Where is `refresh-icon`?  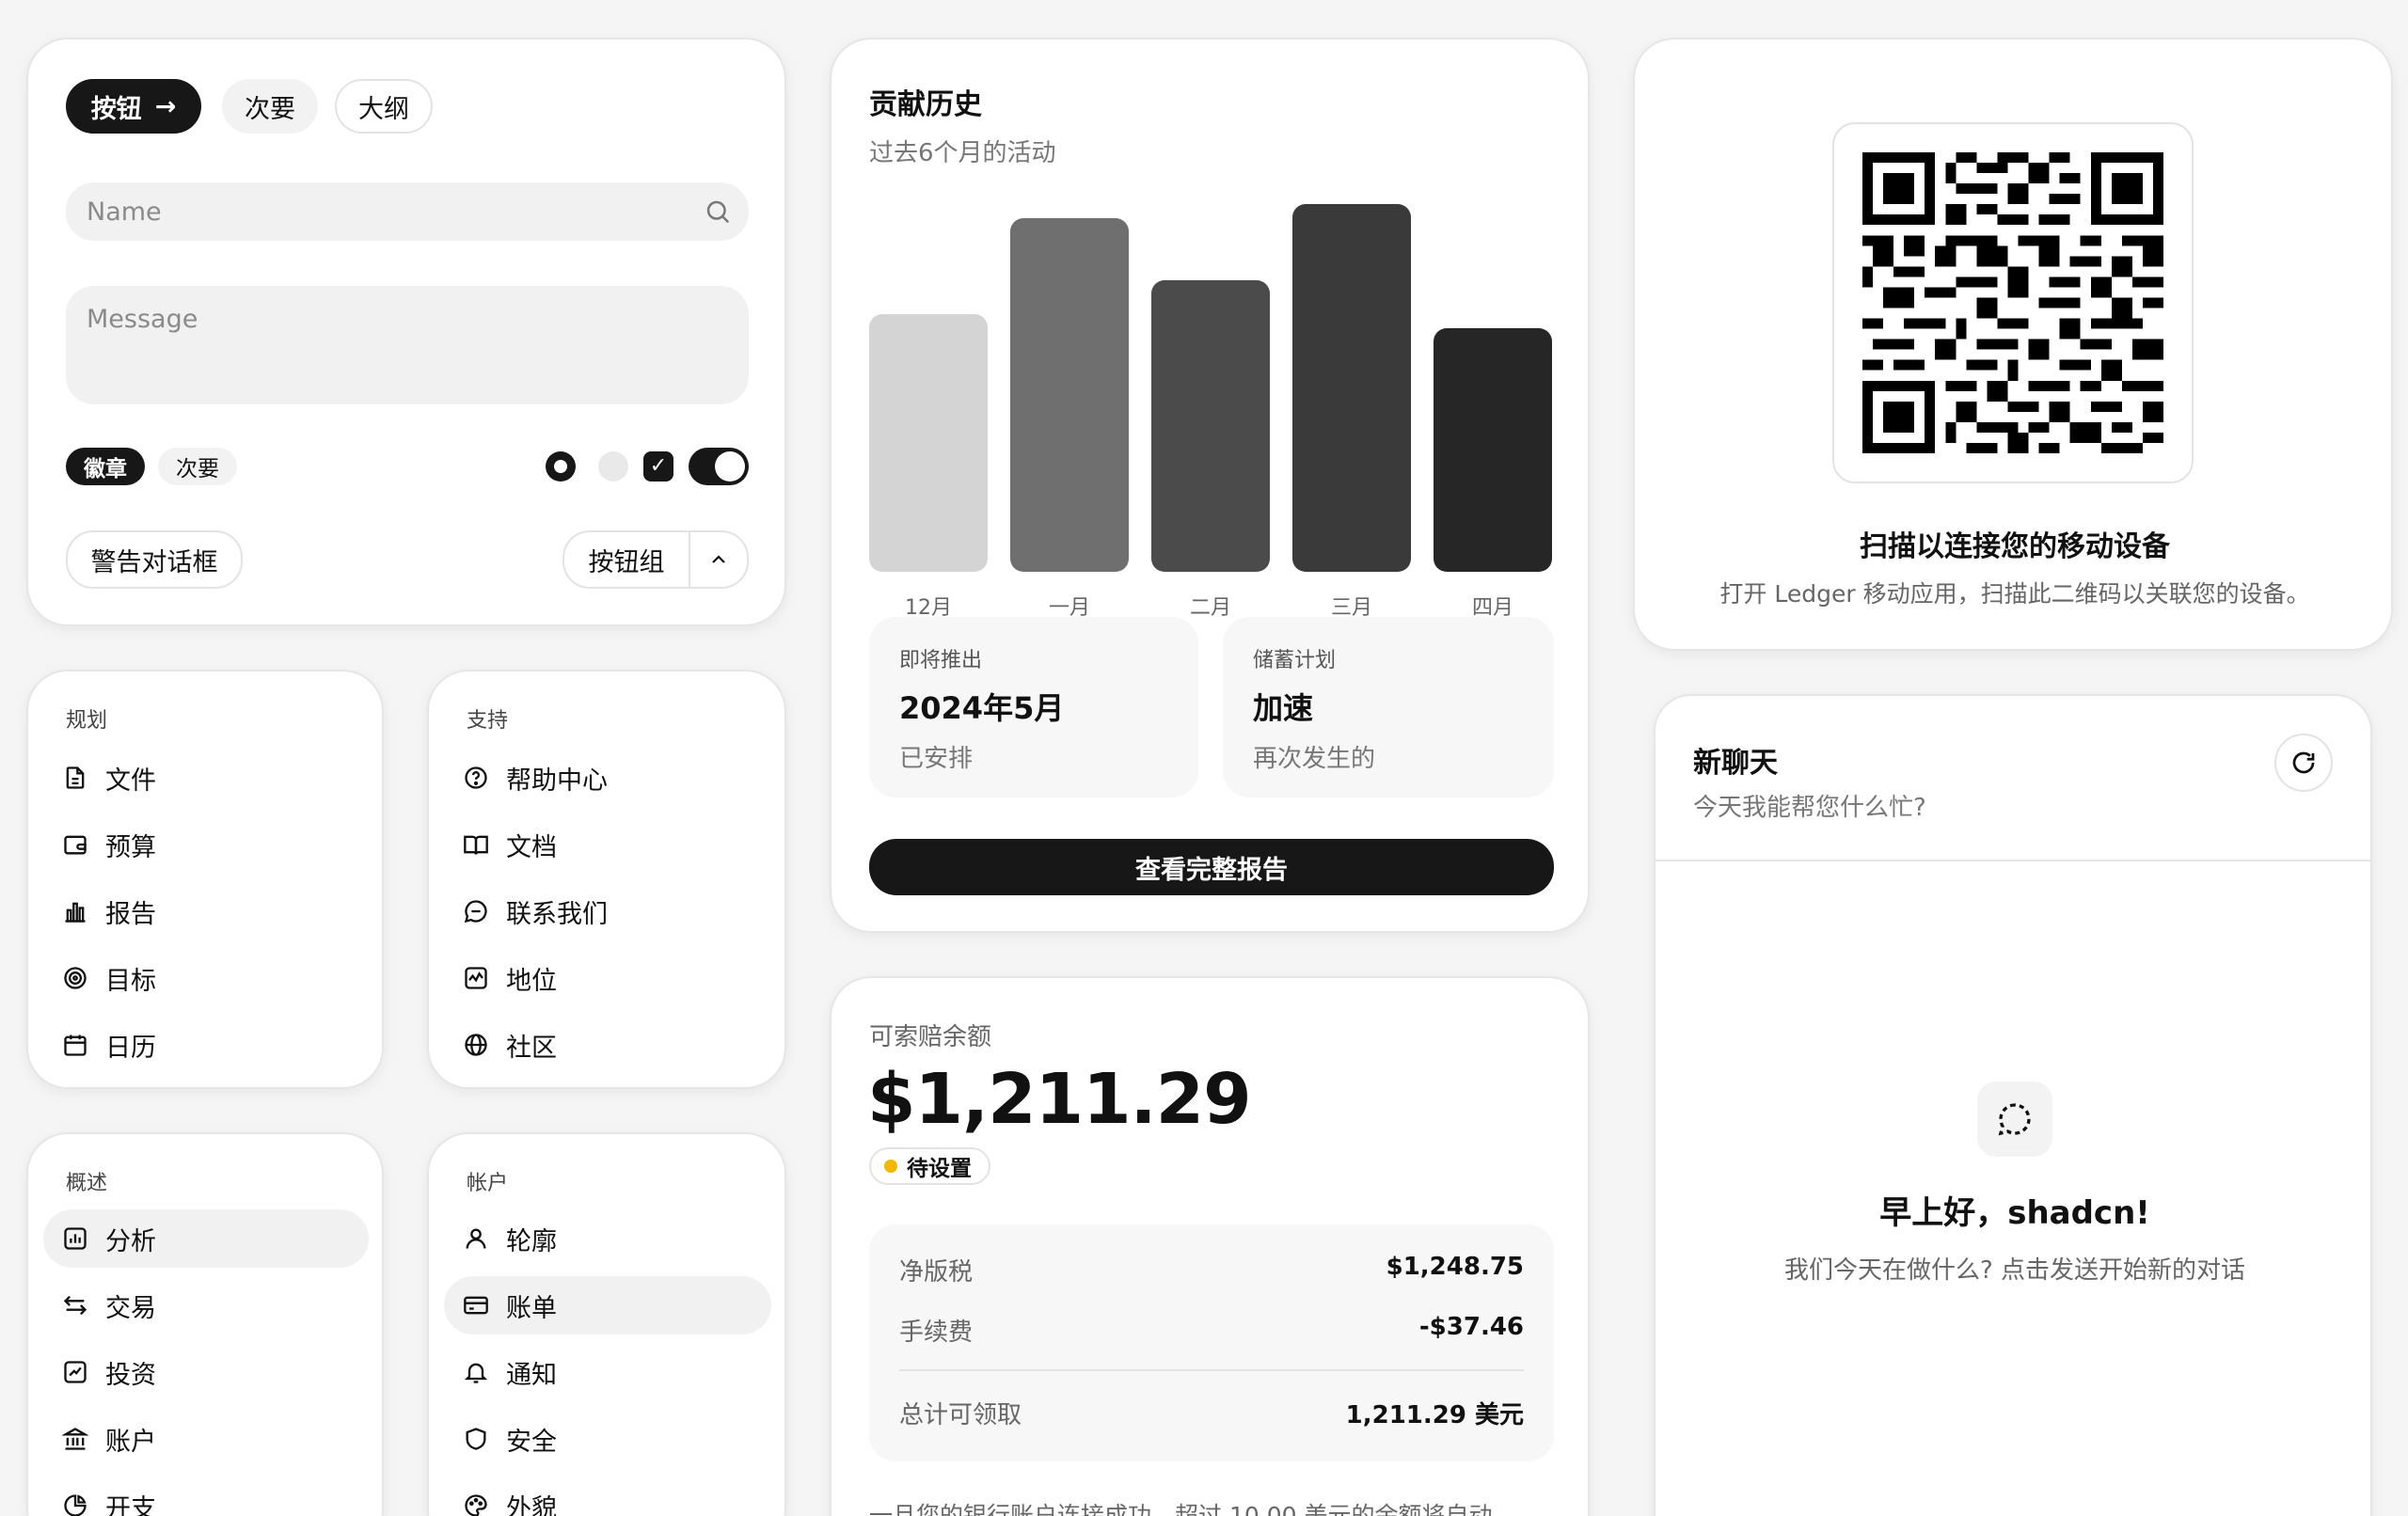 refresh-icon is located at coordinates (2304, 762).